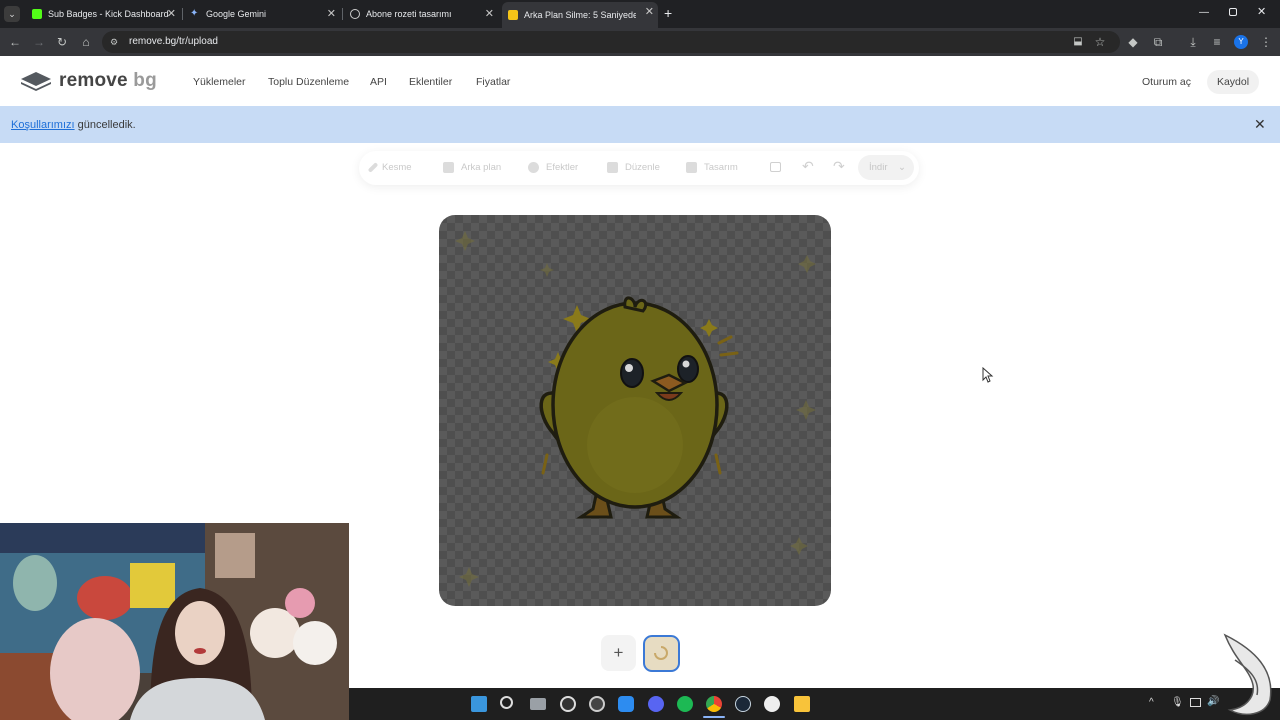  Describe the element at coordinates (448, 167) in the screenshot. I see `image-icon` at that location.